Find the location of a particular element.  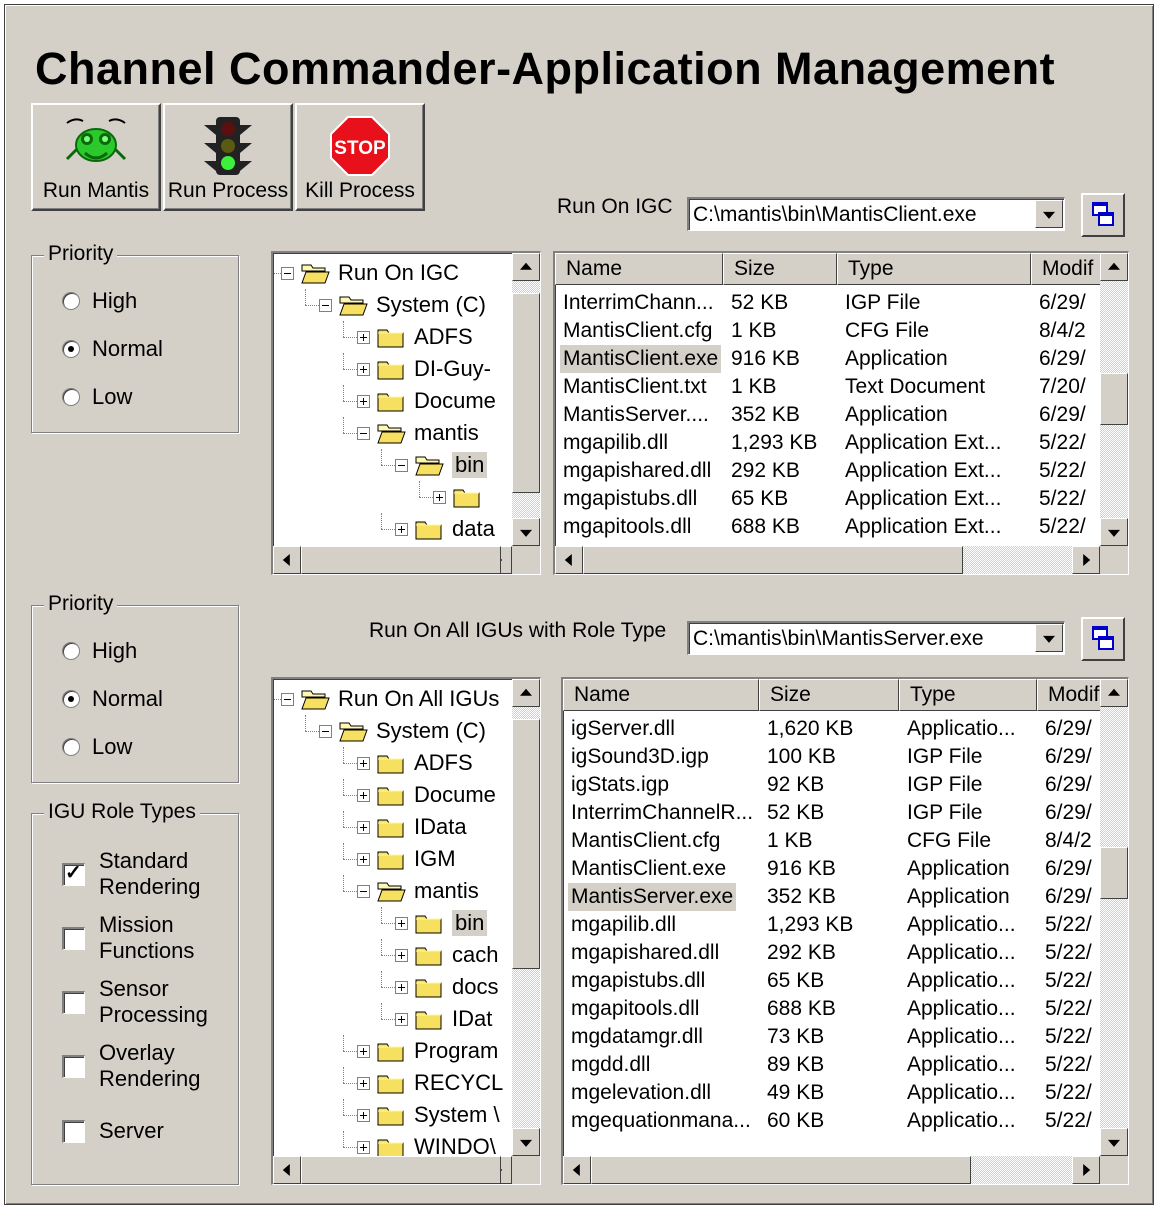

igu-combo-dropdown-button is located at coordinates (1049, 638).